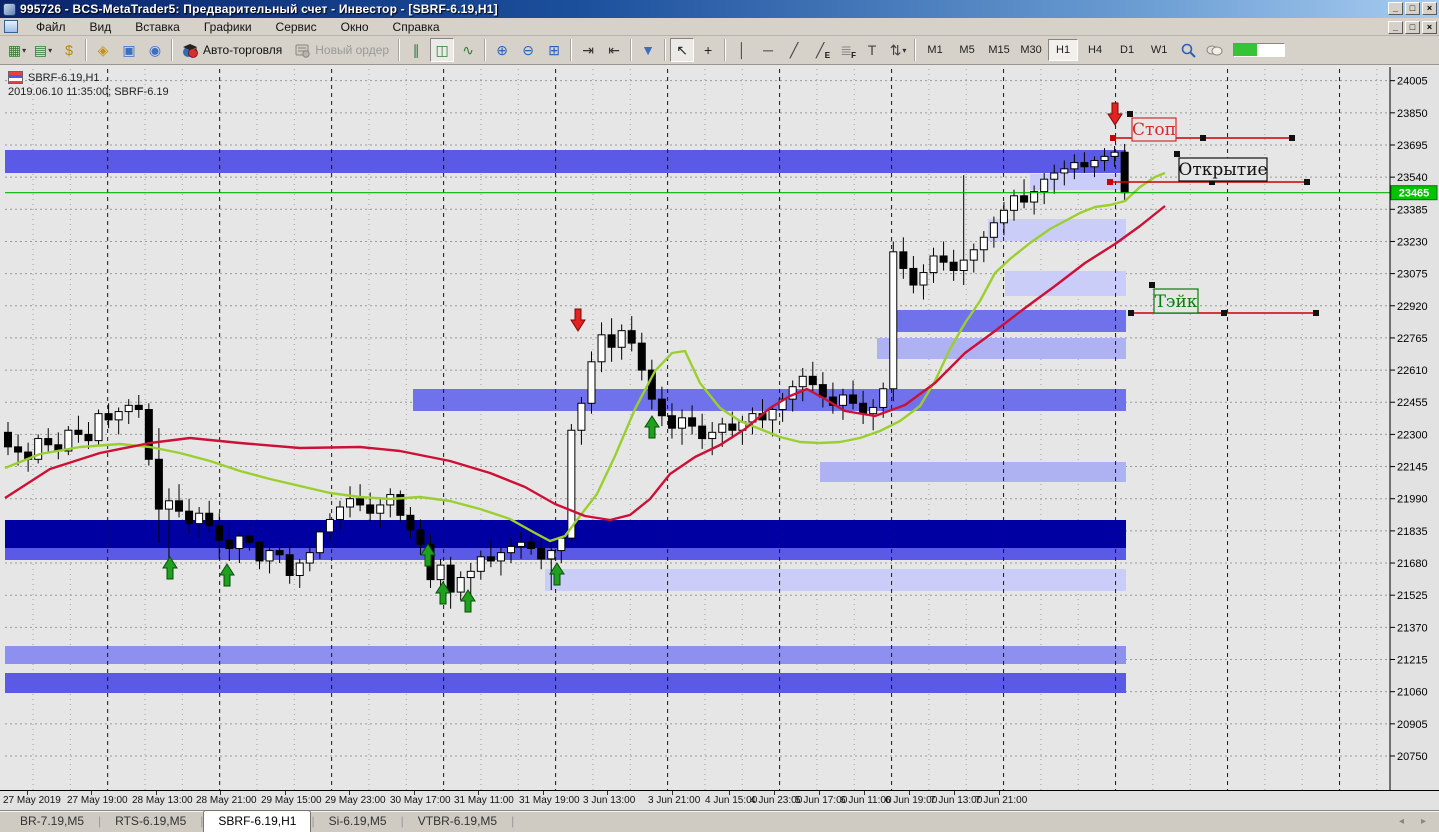 Image resolution: width=1439 pixels, height=832 pixels. I want to click on take-level-box-anchor, so click(1152, 285).